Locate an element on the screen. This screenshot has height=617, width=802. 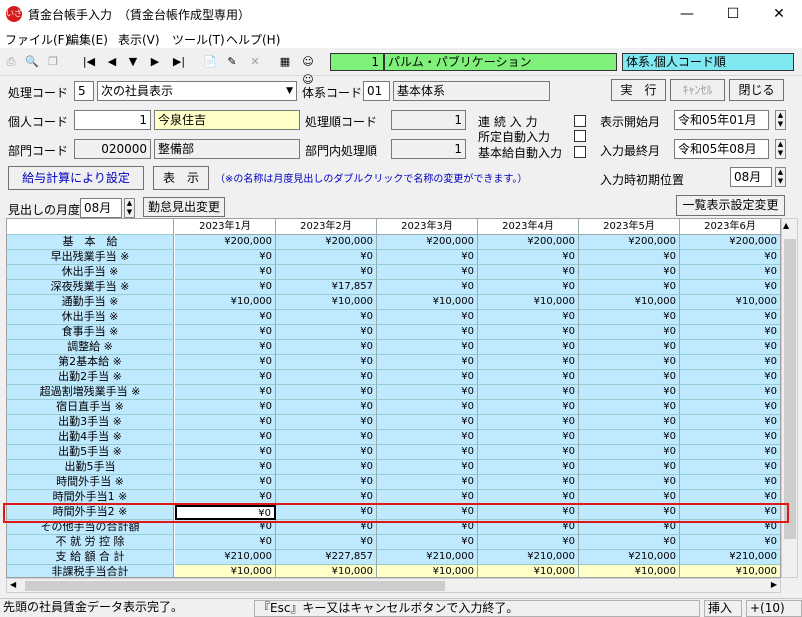
vertical-scrollbar: ▲ is located at coordinates (789, 398).